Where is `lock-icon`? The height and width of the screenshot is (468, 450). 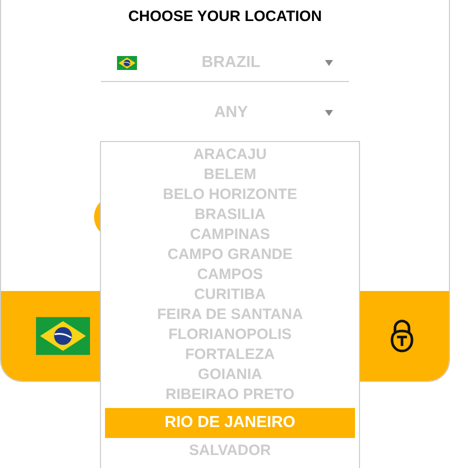
lock-icon is located at coordinates (402, 336).